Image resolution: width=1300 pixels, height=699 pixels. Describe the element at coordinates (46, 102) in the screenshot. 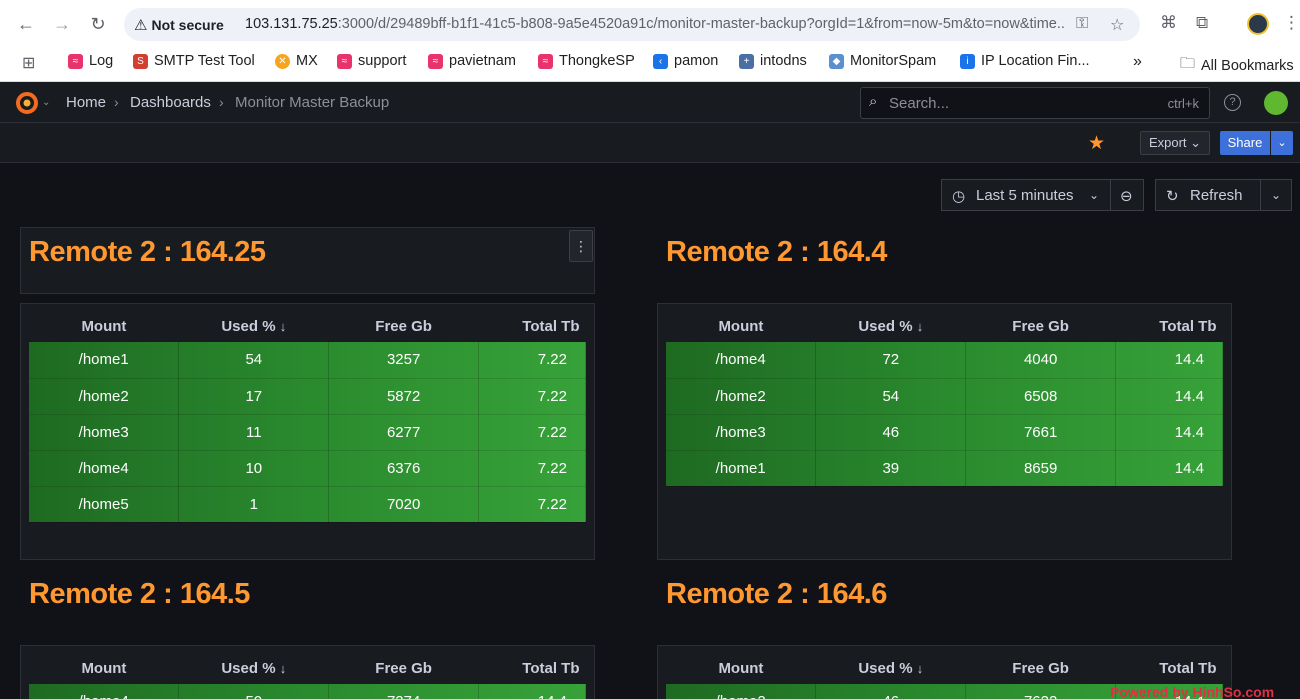

I see `logo-chevron-icon: ⌄` at that location.